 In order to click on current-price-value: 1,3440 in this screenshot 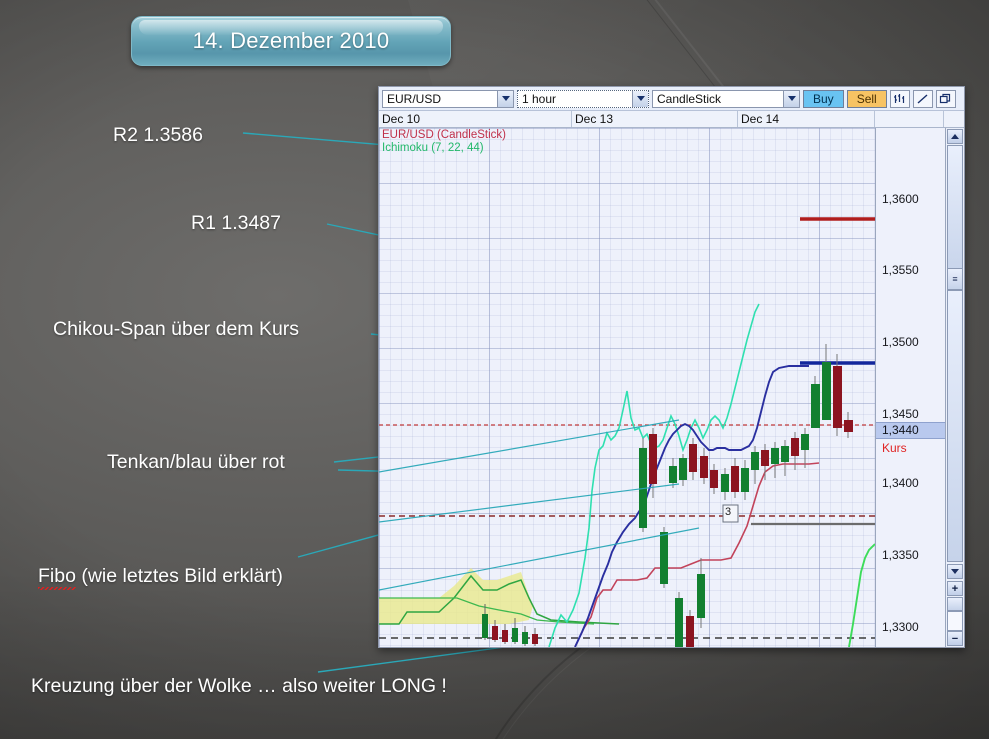, I will do `click(900, 430)`.